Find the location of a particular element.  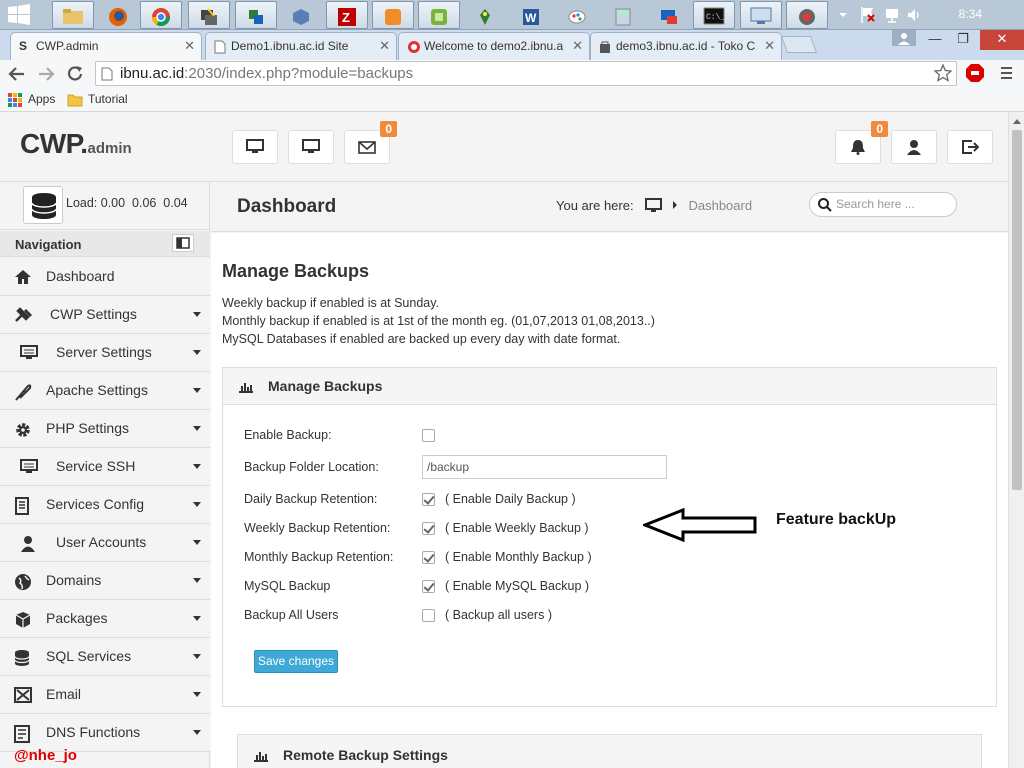

notifications-button: 0 is located at coordinates (861, 142).